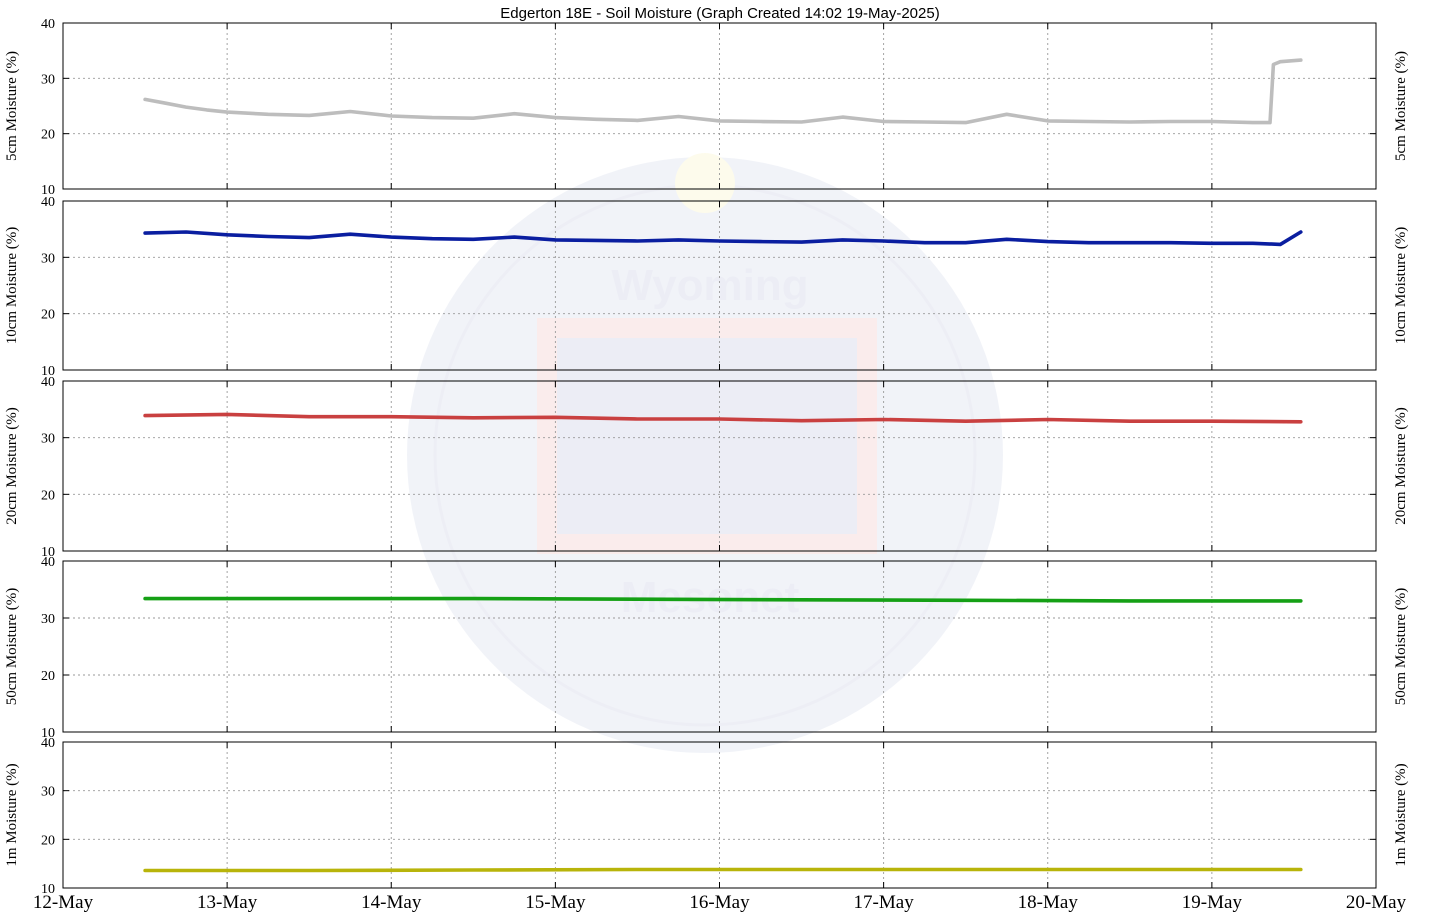 This screenshot has width=1440, height=920. What do you see at coordinates (12, 285) in the screenshot?
I see `y-axis-label-left: 10cm Moisture (%)` at bounding box center [12, 285].